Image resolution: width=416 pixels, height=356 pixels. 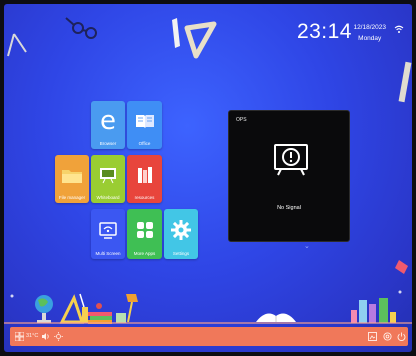 What do you see at coordinates (181, 230) in the screenshot?
I see `gear-icon` at bounding box center [181, 230].